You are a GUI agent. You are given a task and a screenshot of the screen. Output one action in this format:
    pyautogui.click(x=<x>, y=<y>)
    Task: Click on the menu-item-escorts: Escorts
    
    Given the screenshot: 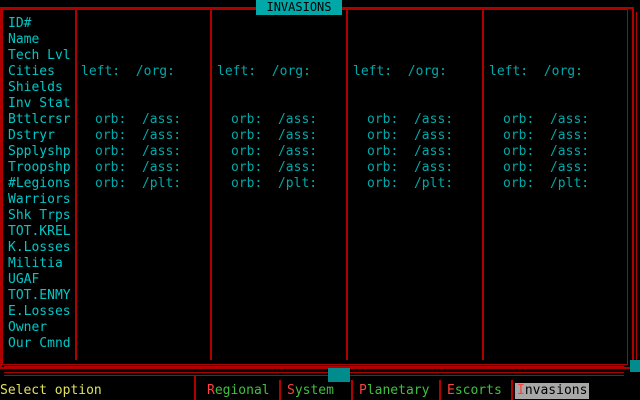 What is the action you would take?
    pyautogui.click(x=474, y=391)
    